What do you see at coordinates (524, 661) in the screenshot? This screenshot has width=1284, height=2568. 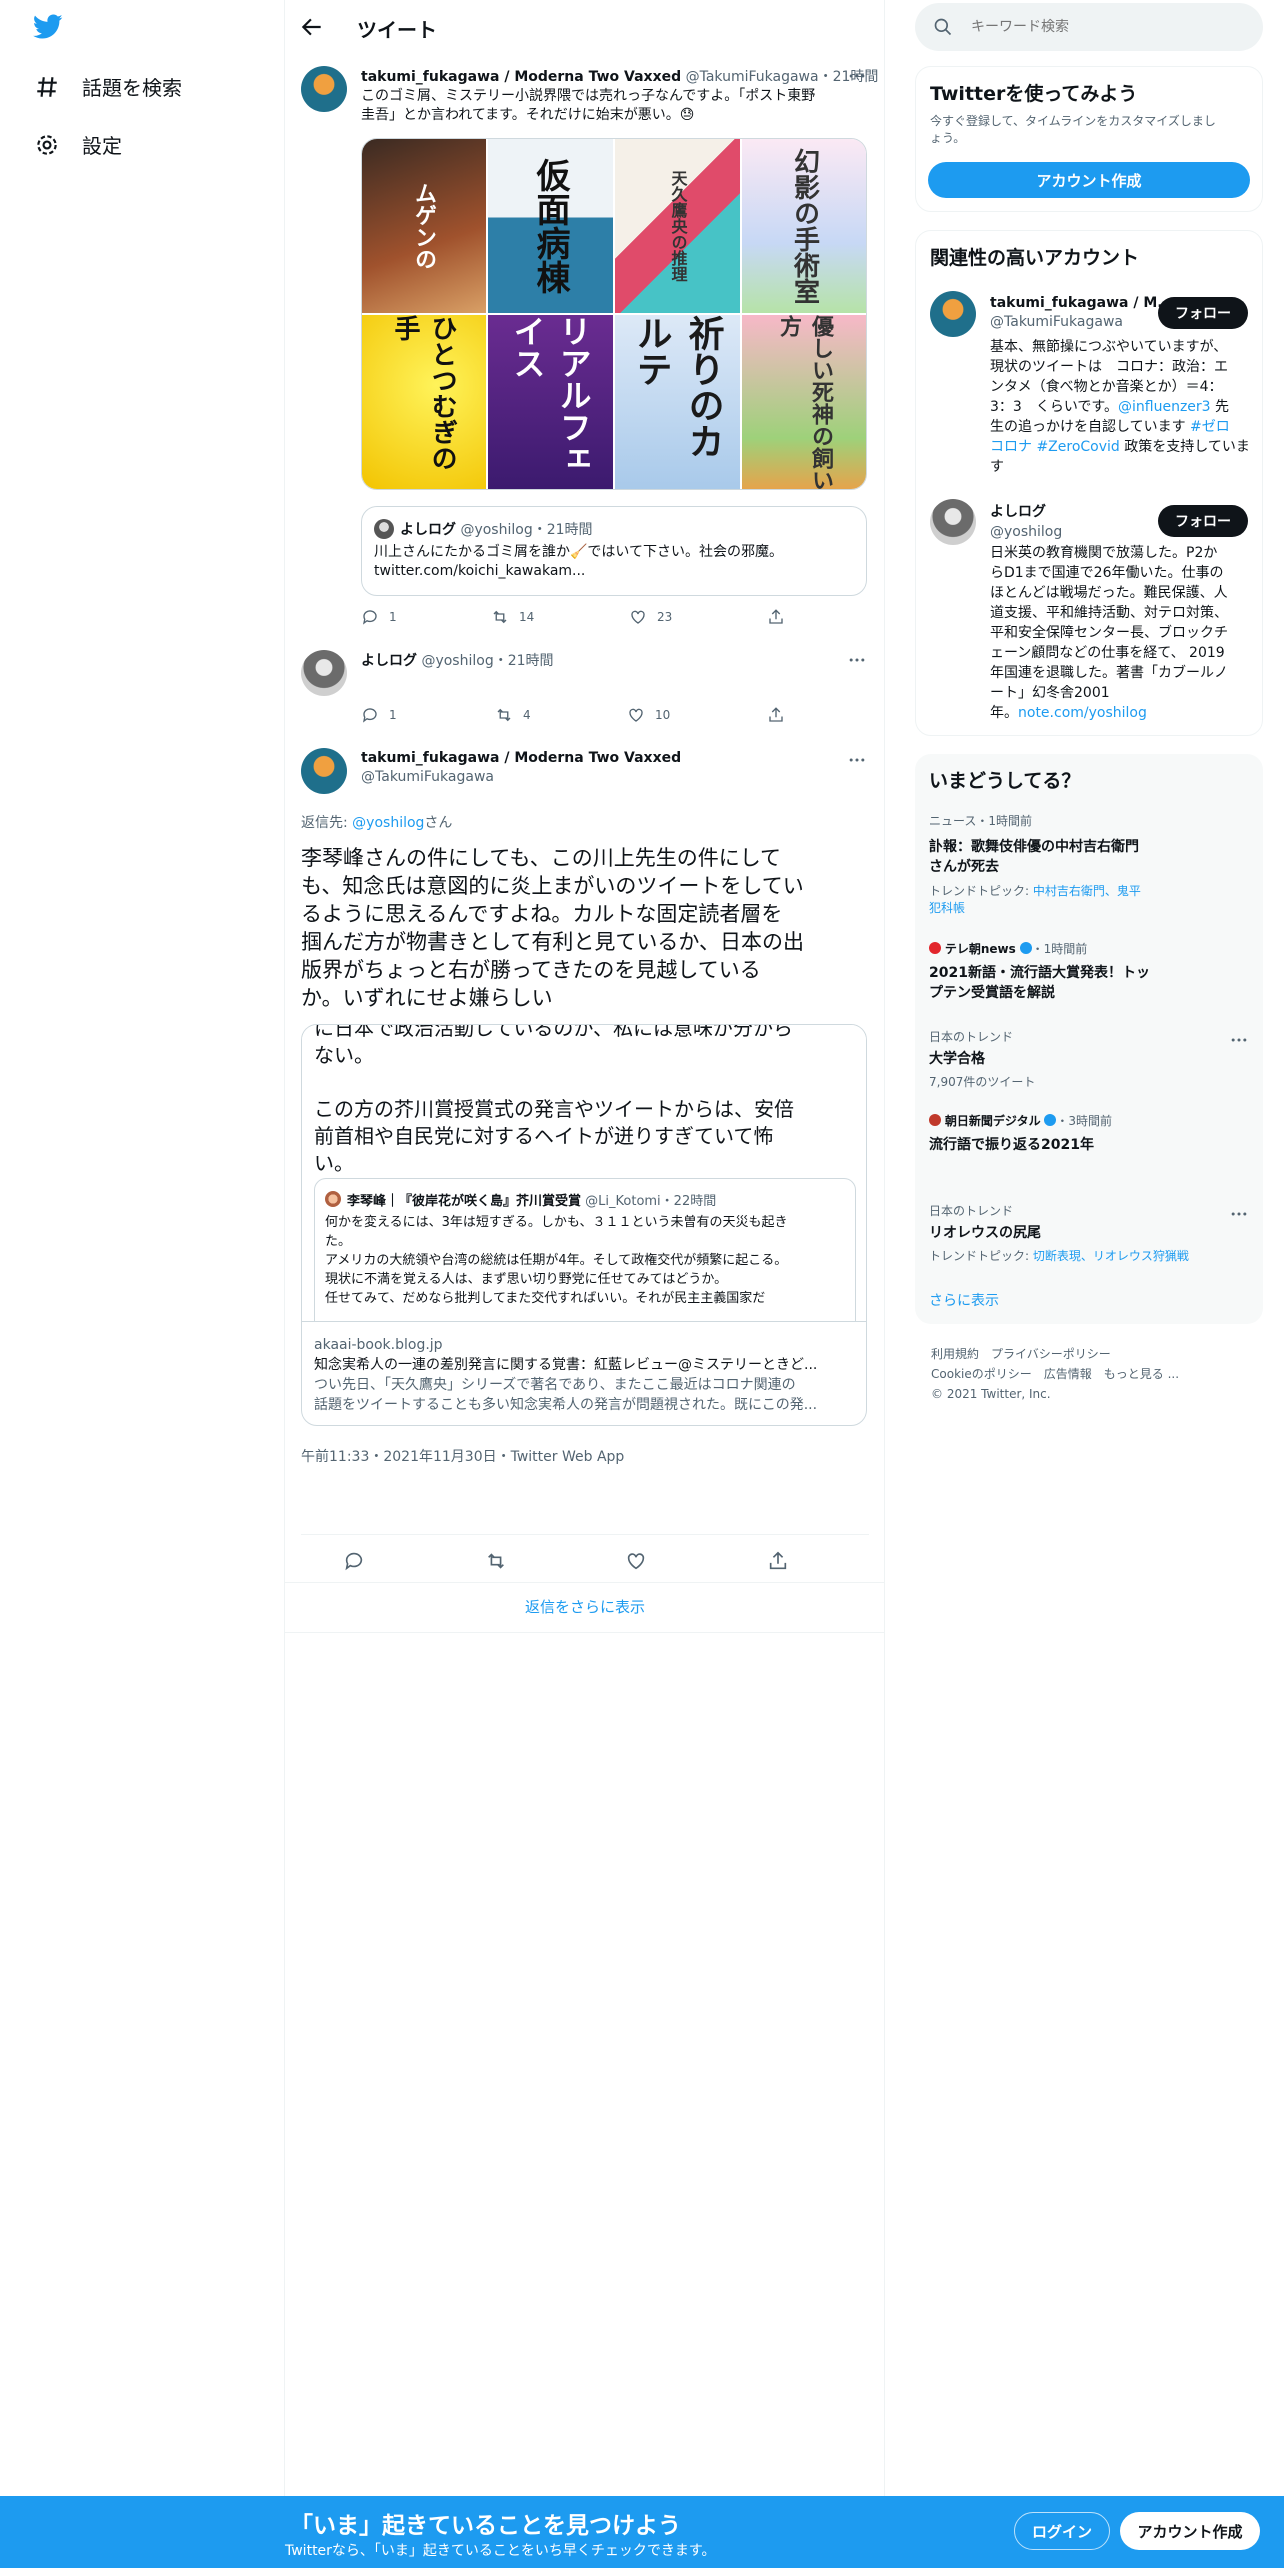 I see `tweet-time: ・21時間` at bounding box center [524, 661].